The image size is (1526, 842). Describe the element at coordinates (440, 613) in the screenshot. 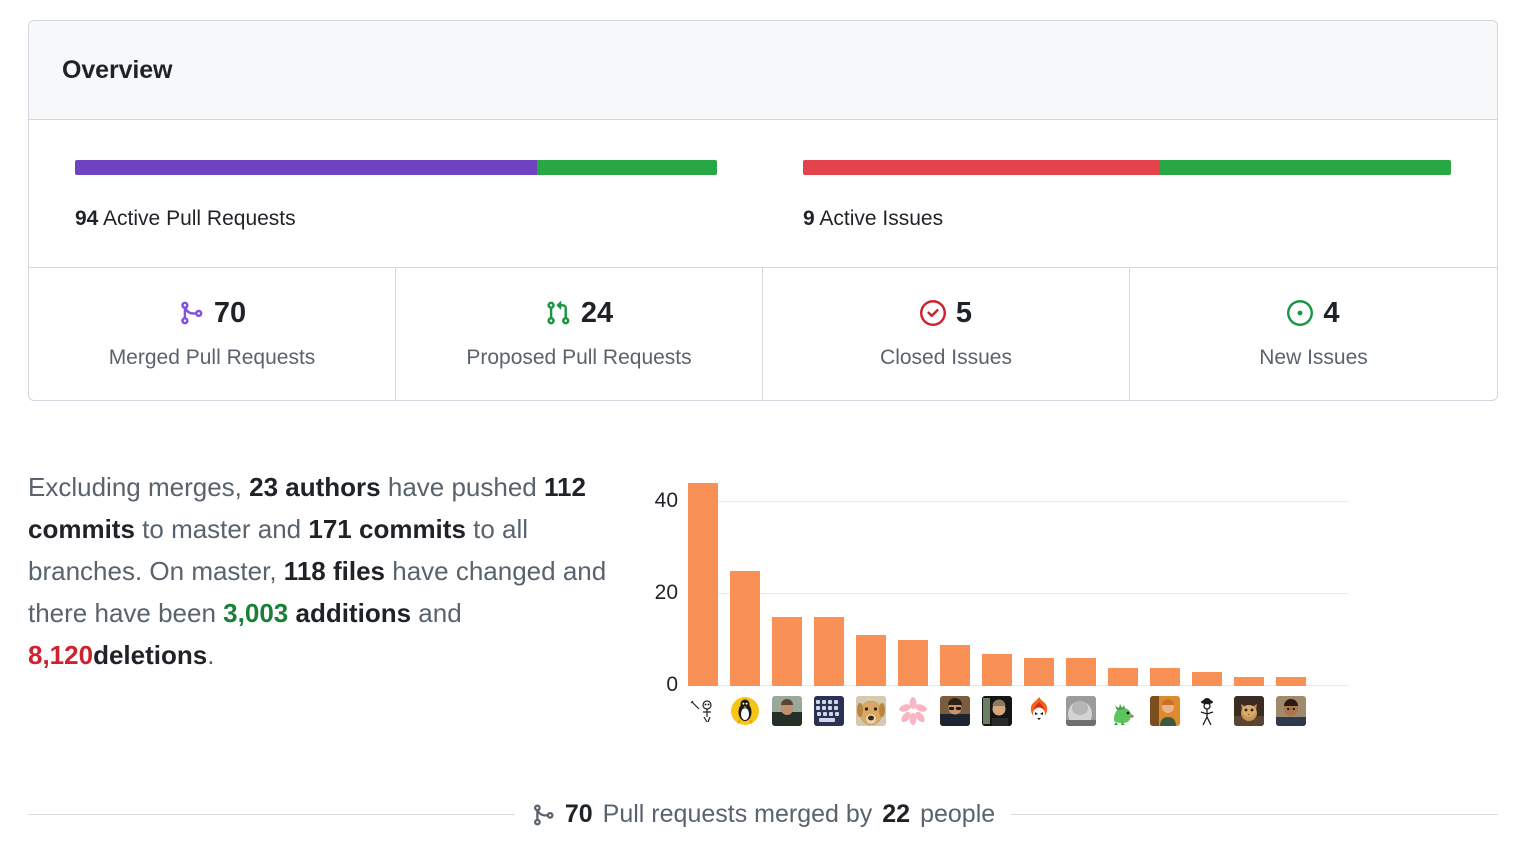

I see `summary-and: and` at that location.